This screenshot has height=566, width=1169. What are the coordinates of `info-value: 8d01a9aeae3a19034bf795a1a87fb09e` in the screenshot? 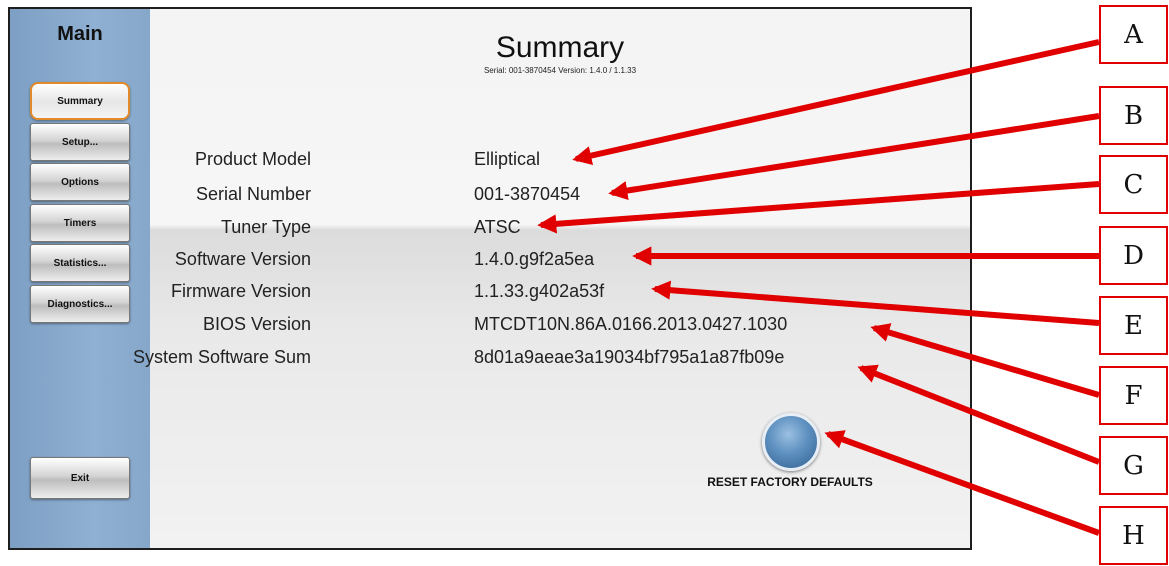 It's located at (629, 357).